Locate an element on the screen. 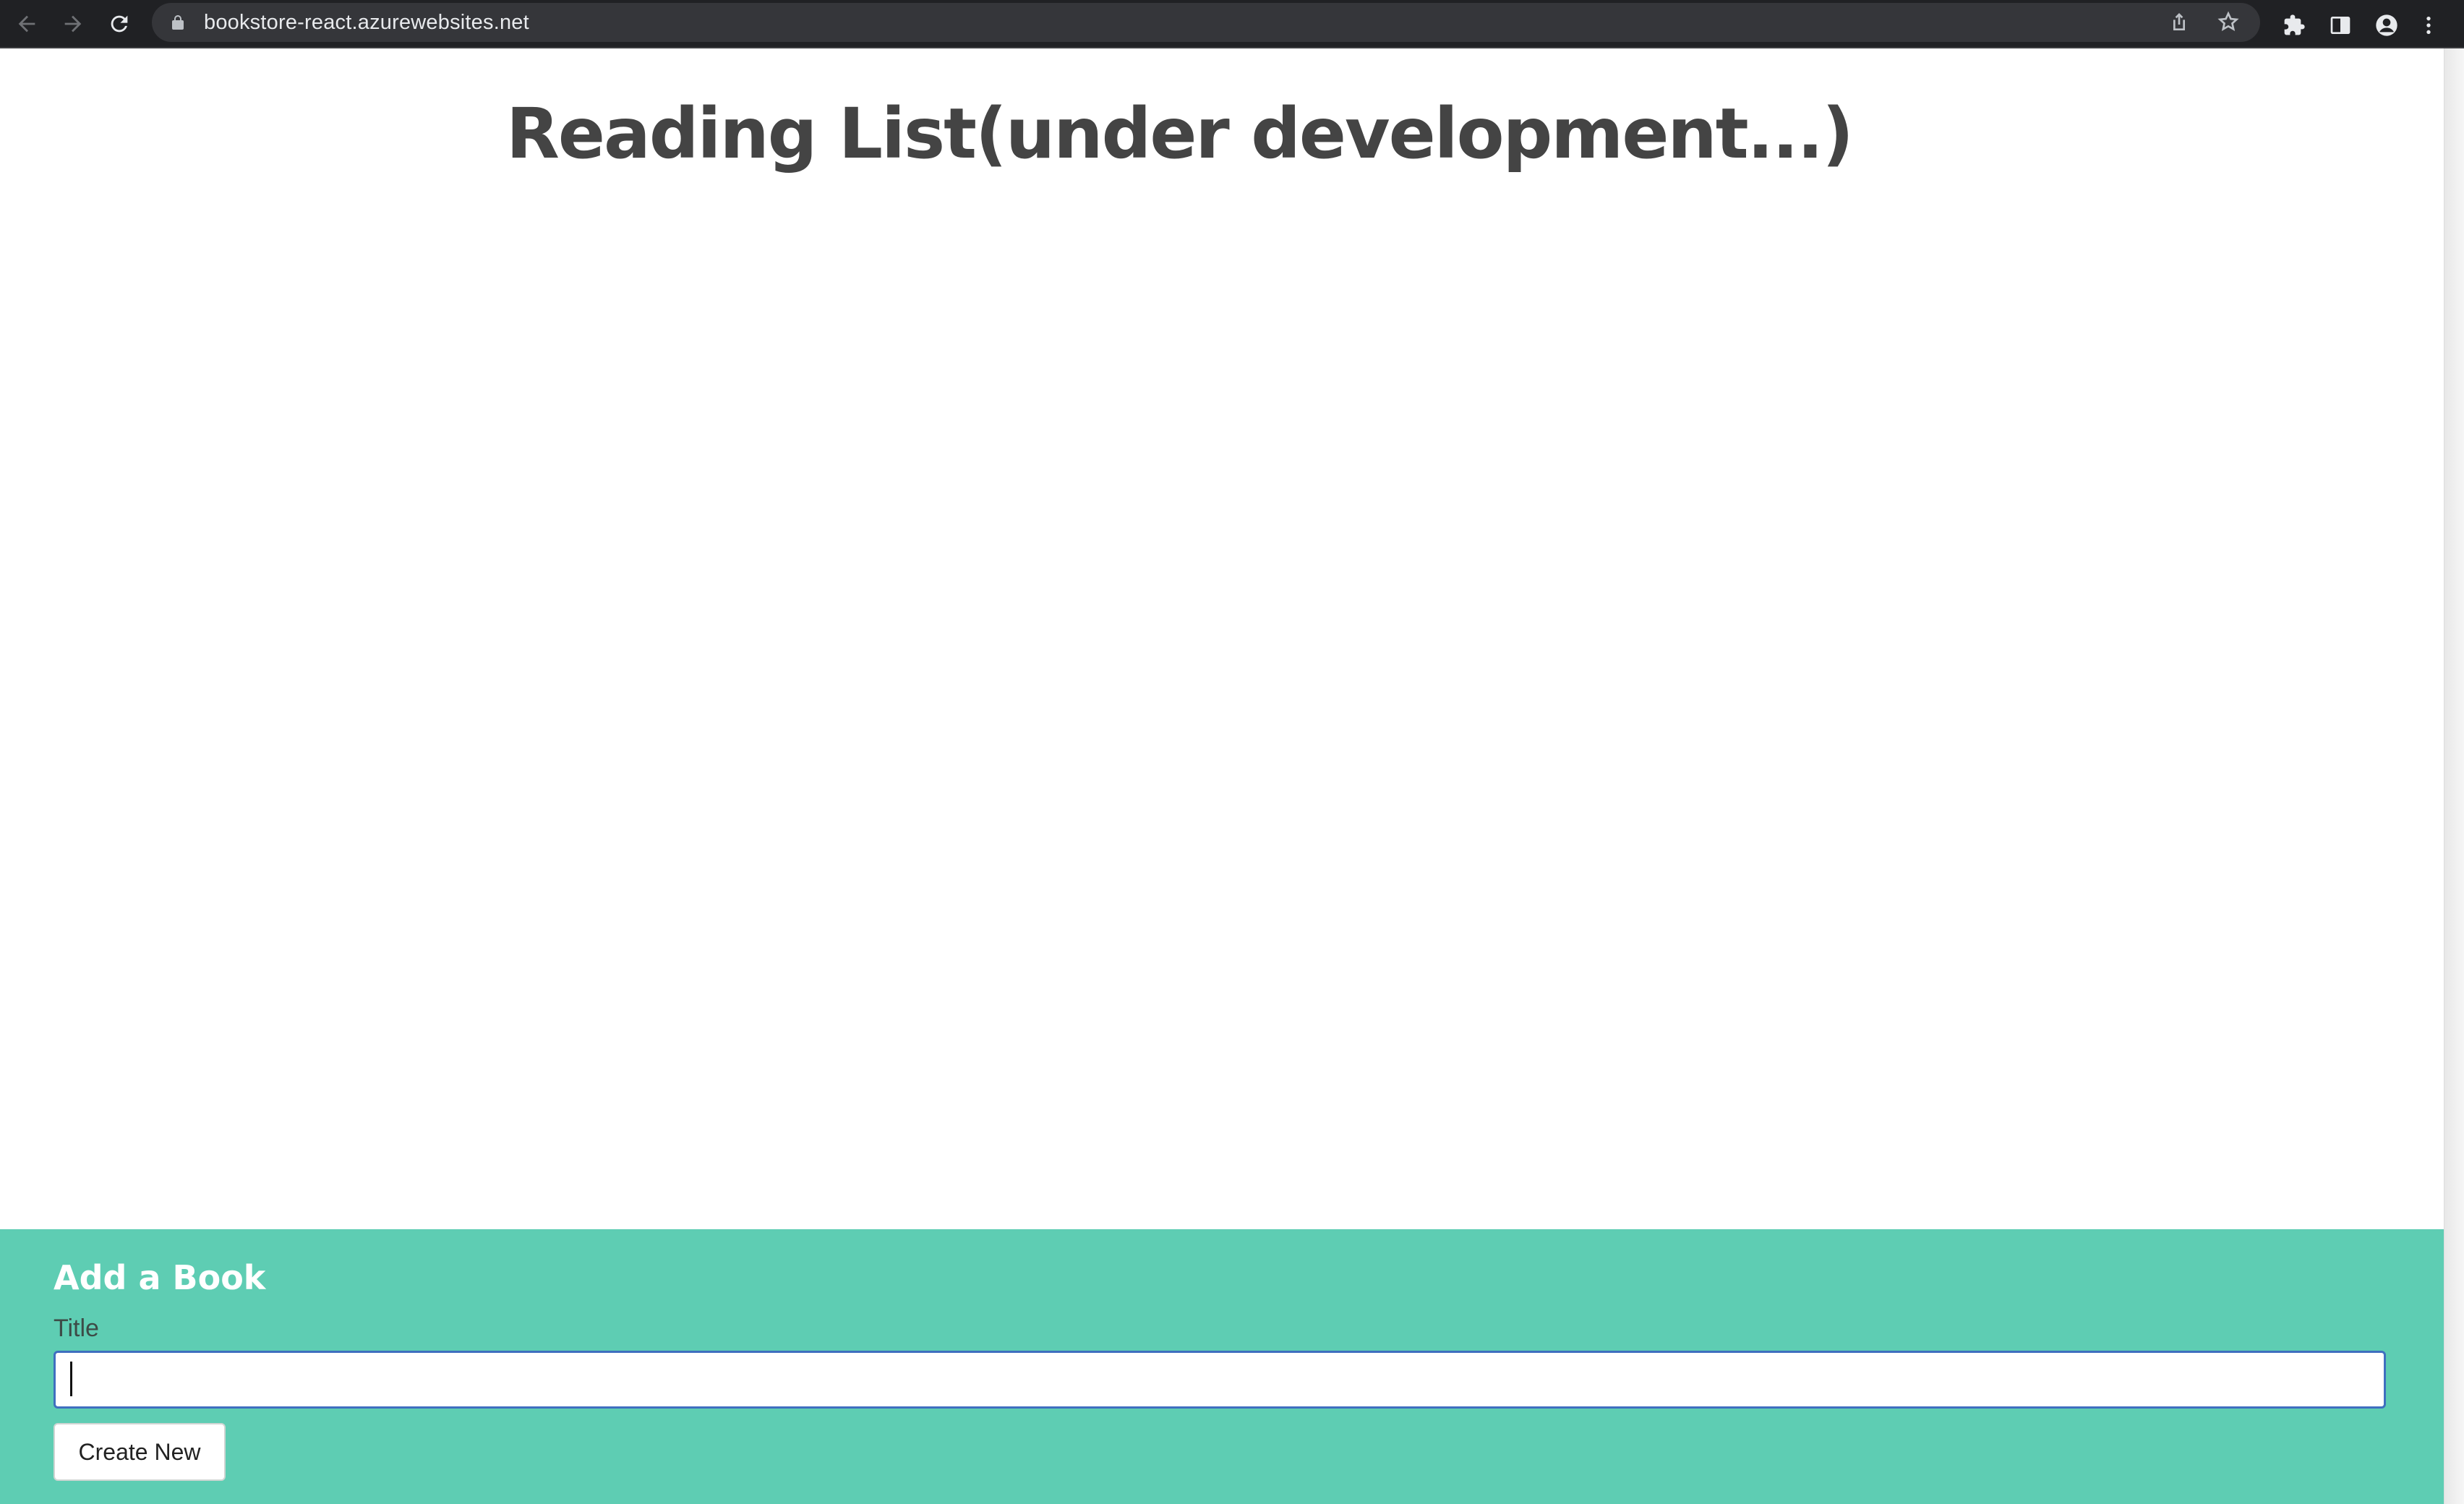 Image resolution: width=2464 pixels, height=1504 pixels. forward-button is located at coordinates (73, 24).